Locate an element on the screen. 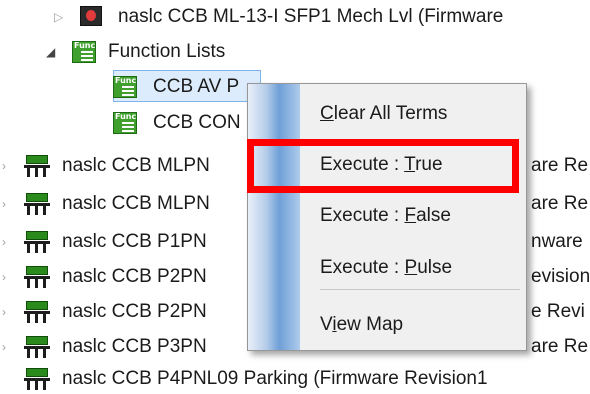 The width and height of the screenshot is (590, 394). chevron-right-icon: ▷ is located at coordinates (58, 17).